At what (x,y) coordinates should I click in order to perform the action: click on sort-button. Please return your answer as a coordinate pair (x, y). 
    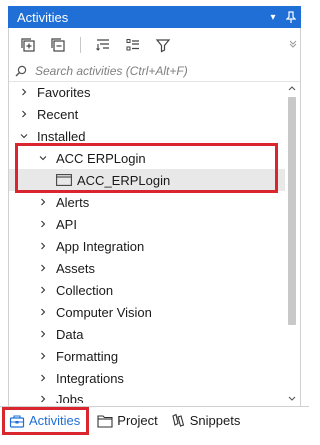
    Looking at the image, I should click on (103, 45).